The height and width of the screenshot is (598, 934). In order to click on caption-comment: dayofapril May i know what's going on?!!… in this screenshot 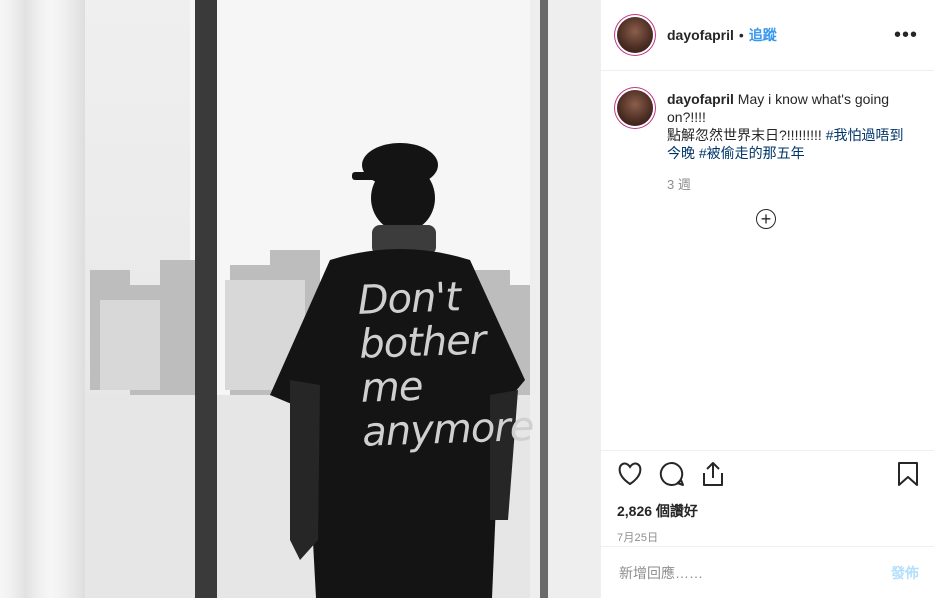, I will do `click(767, 132)`.